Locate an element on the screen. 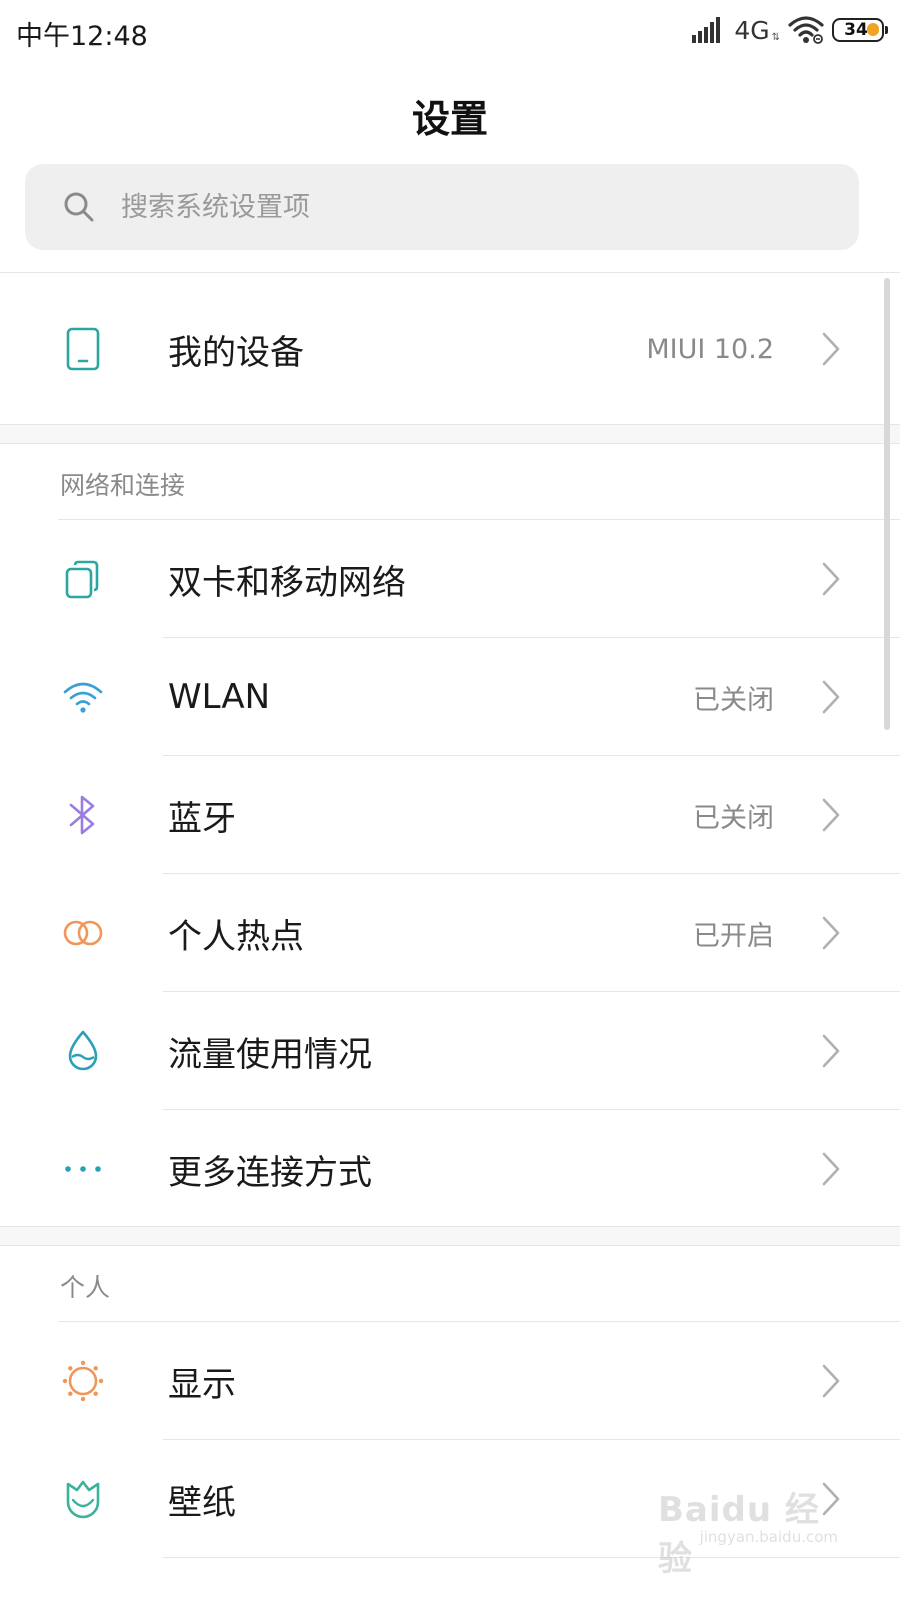 The image size is (900, 1600). watermark-logo: Baidu 经验 jingyan.baidu.com is located at coordinates (748, 1527).